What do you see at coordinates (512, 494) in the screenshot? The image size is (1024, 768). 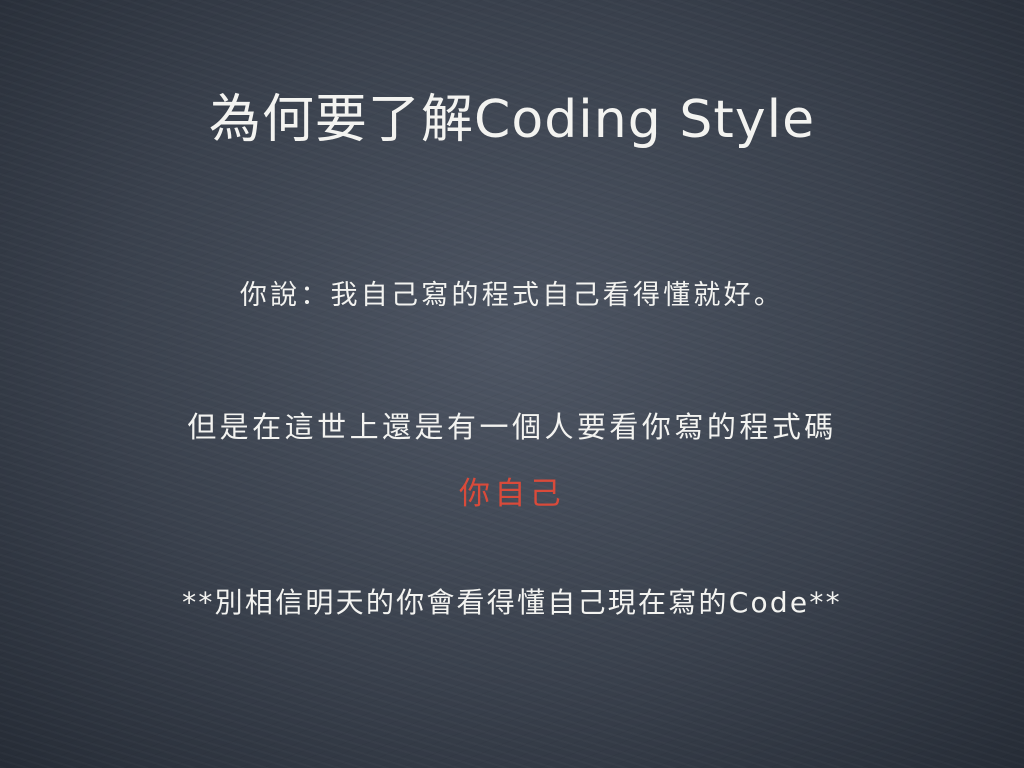 I see `highlight-text: 你自己` at bounding box center [512, 494].